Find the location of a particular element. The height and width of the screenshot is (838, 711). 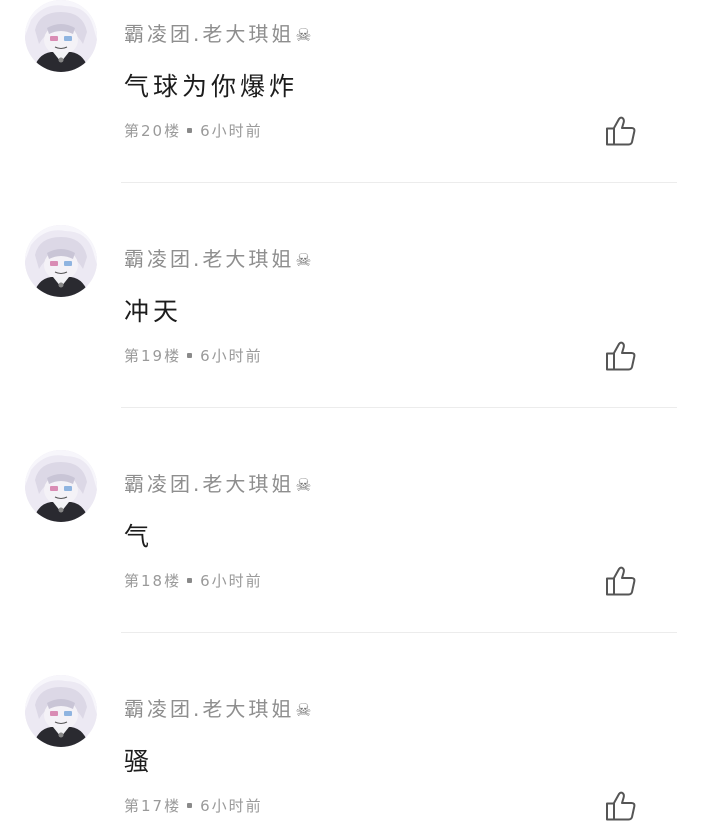

comment-meta: 第19楼 6小时前 is located at coordinates (193, 356).